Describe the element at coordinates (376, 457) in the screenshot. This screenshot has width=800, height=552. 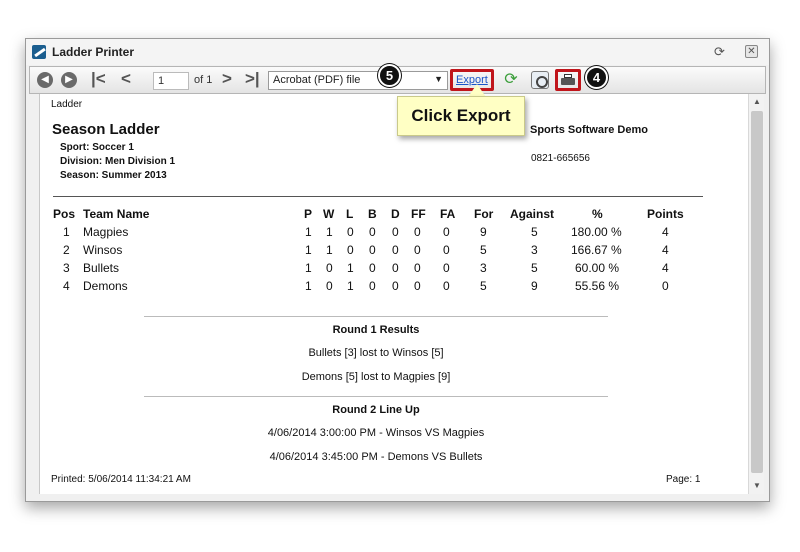
I see `lineup-line: 4/06/2014 3:45:00 PM - Demons VS Bullets` at that location.